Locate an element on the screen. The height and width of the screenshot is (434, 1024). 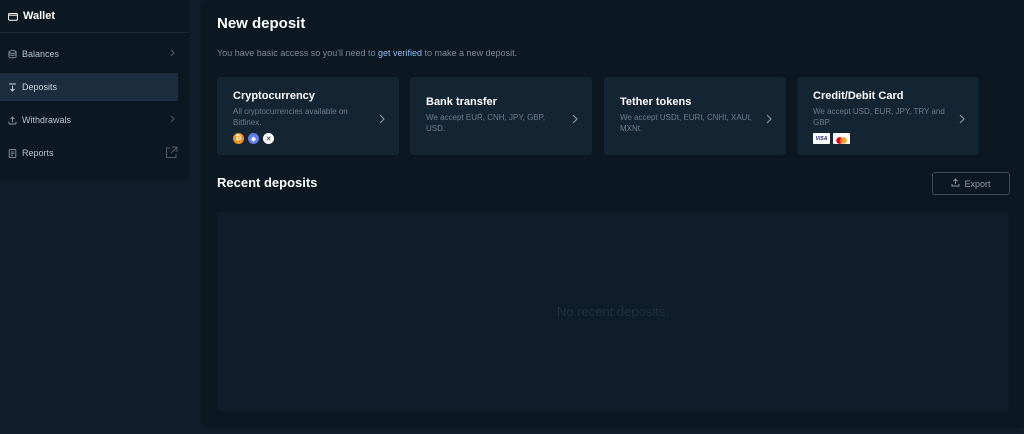
sidebar-item-withdrawals: Withdrawals is located at coordinates (94, 120).